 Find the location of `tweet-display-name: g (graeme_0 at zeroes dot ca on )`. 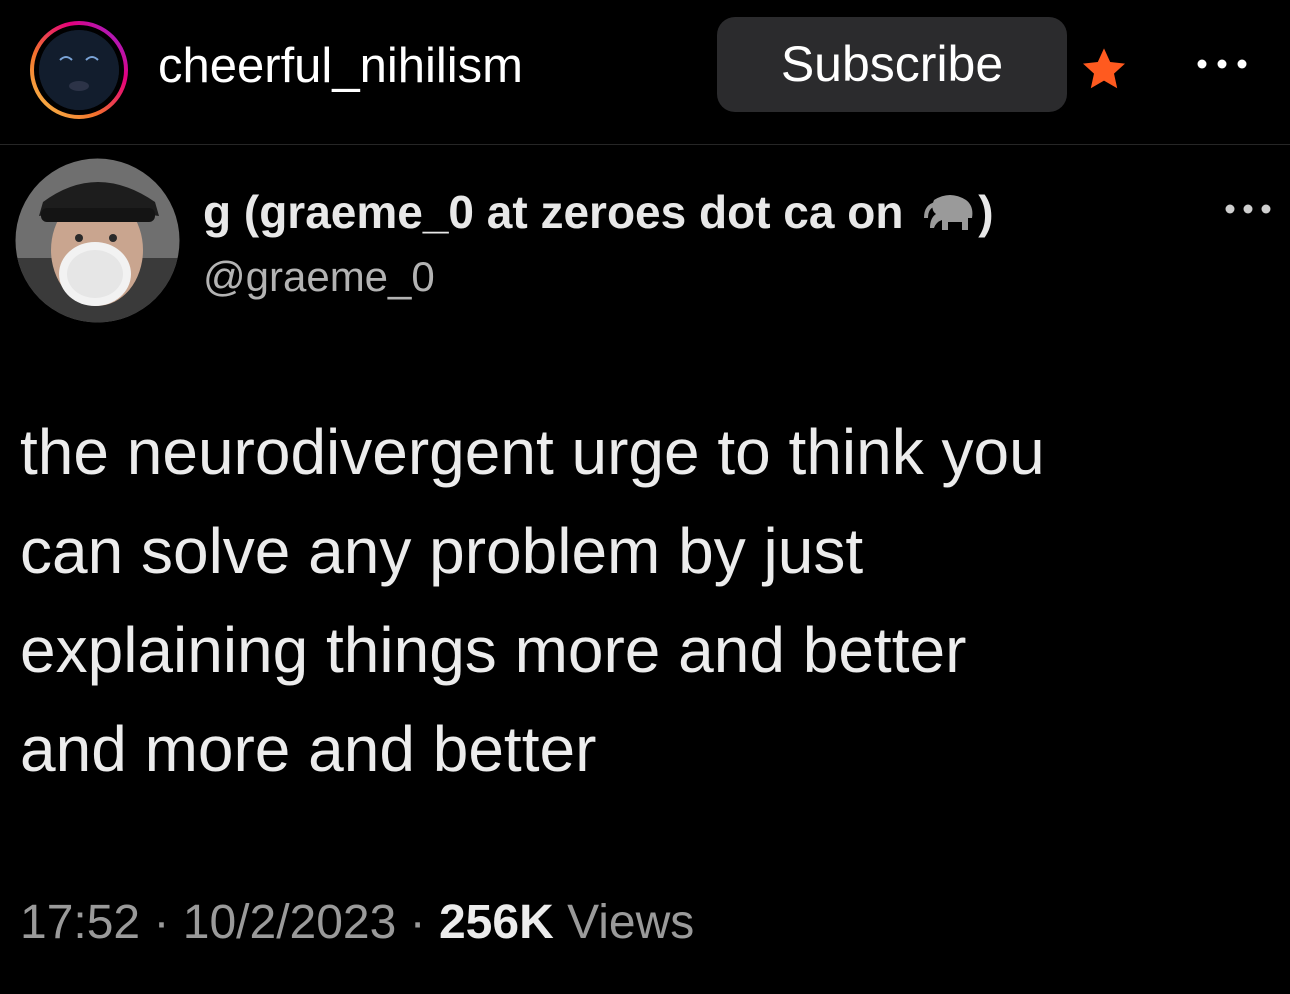

tweet-display-name: g (graeme_0 at zeroes dot ca on ) is located at coordinates (598, 212).